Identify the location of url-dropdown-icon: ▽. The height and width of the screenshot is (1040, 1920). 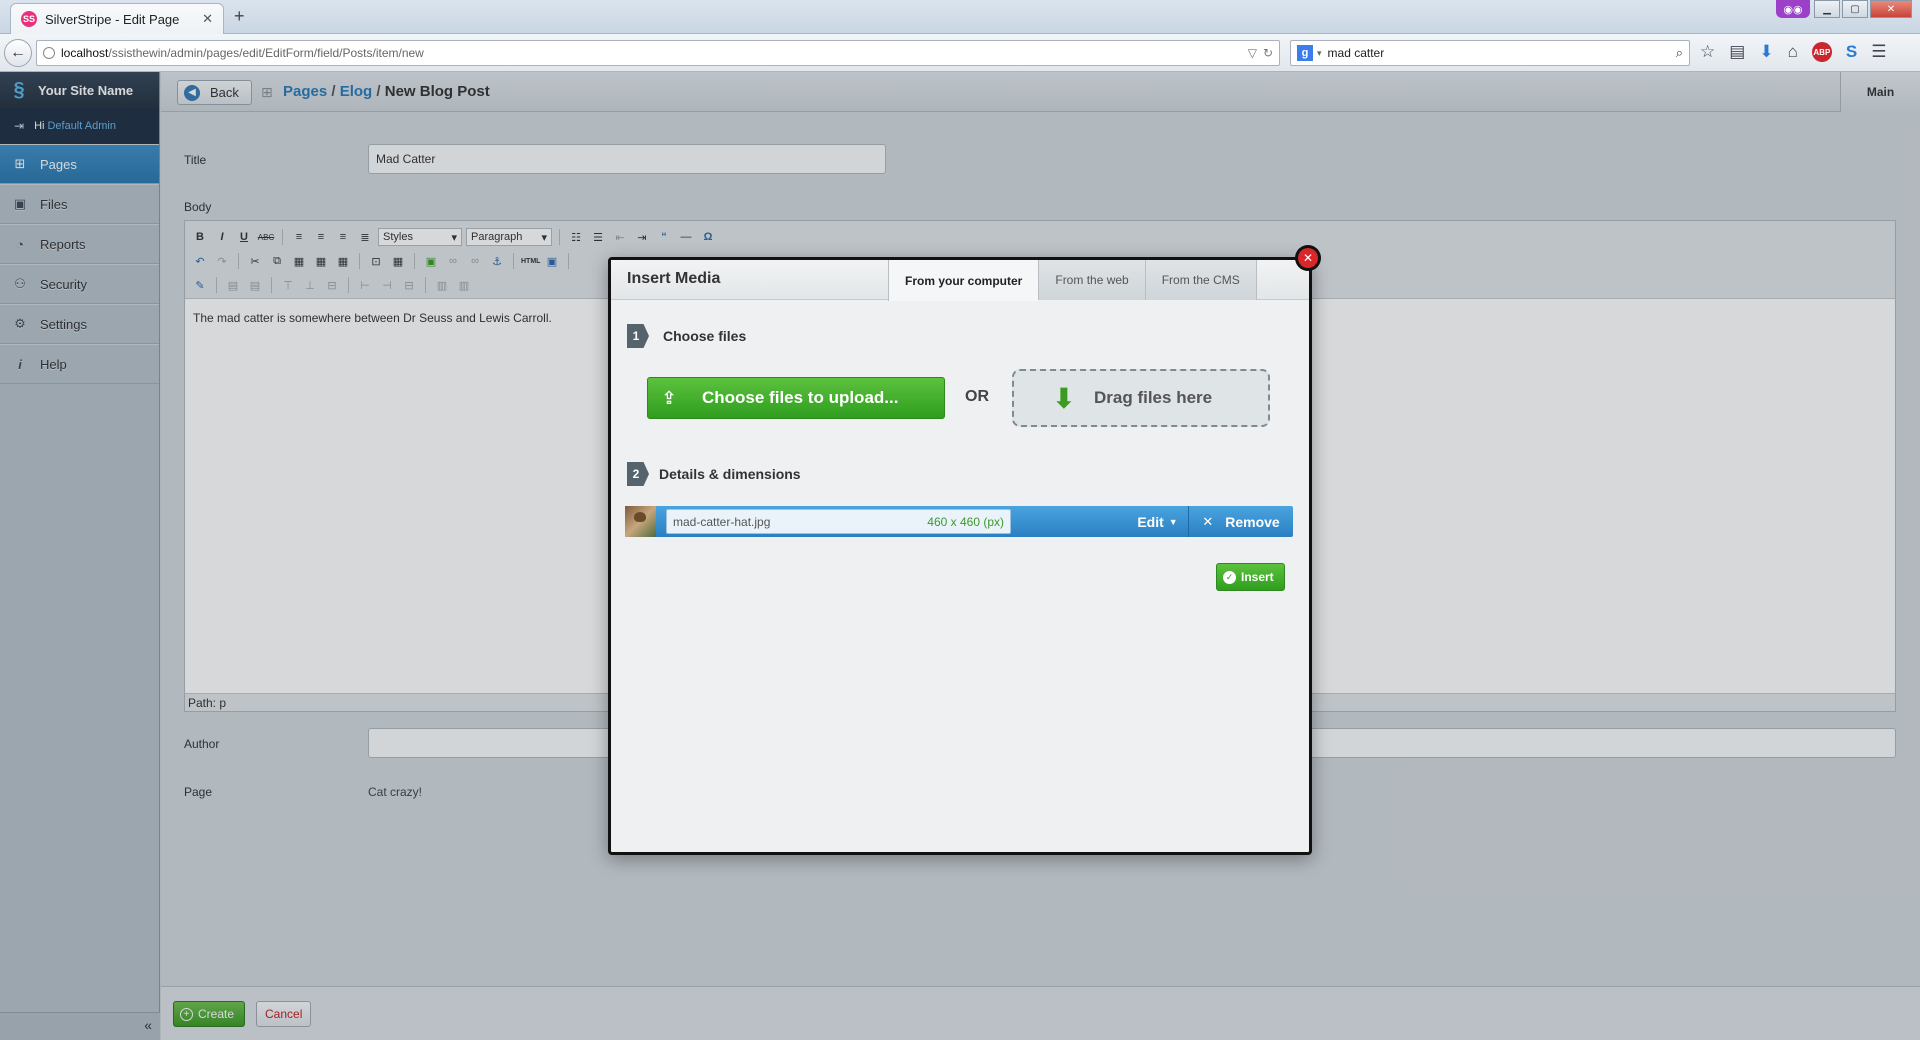
(1252, 53).